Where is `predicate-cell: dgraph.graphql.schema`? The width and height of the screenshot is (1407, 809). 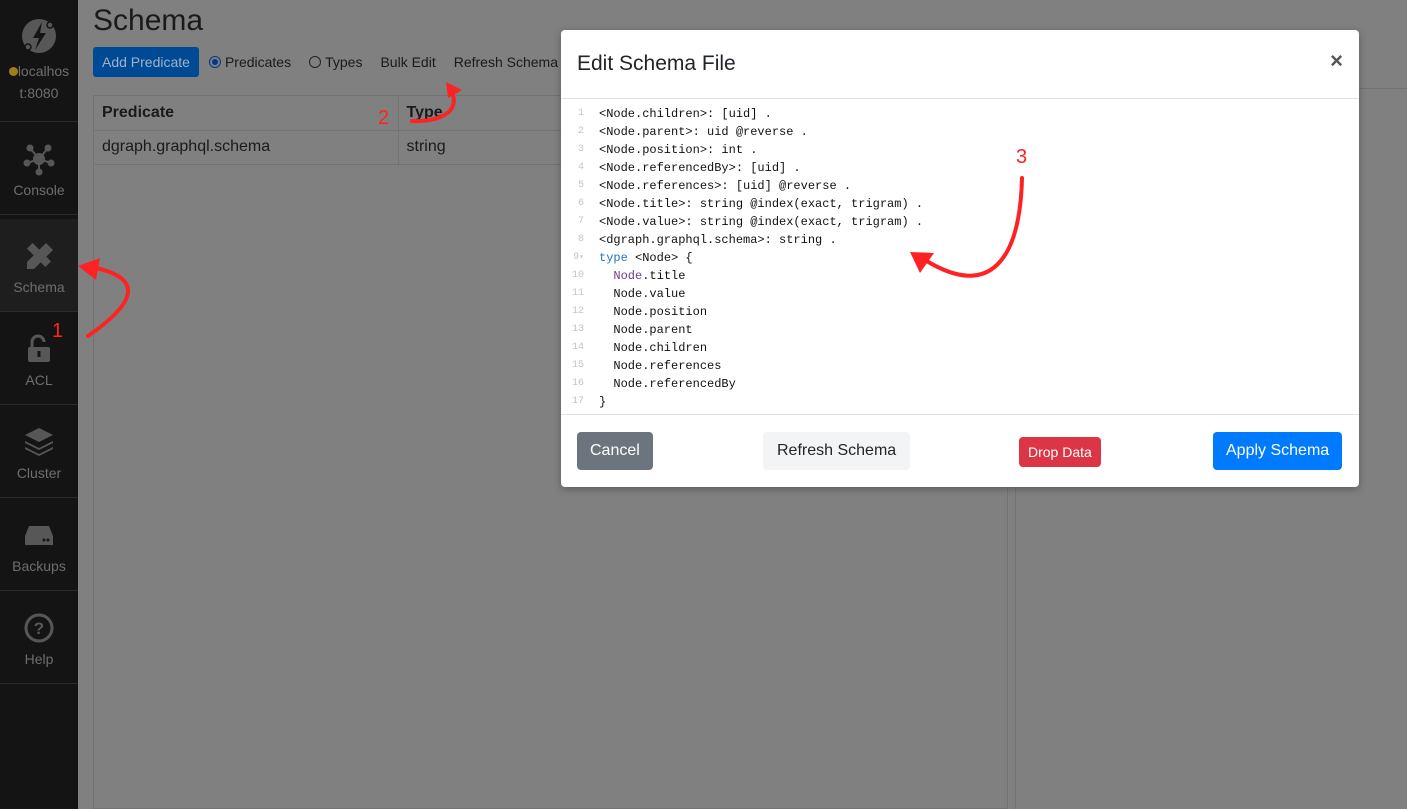 predicate-cell: dgraph.graphql.schema is located at coordinates (246, 147).